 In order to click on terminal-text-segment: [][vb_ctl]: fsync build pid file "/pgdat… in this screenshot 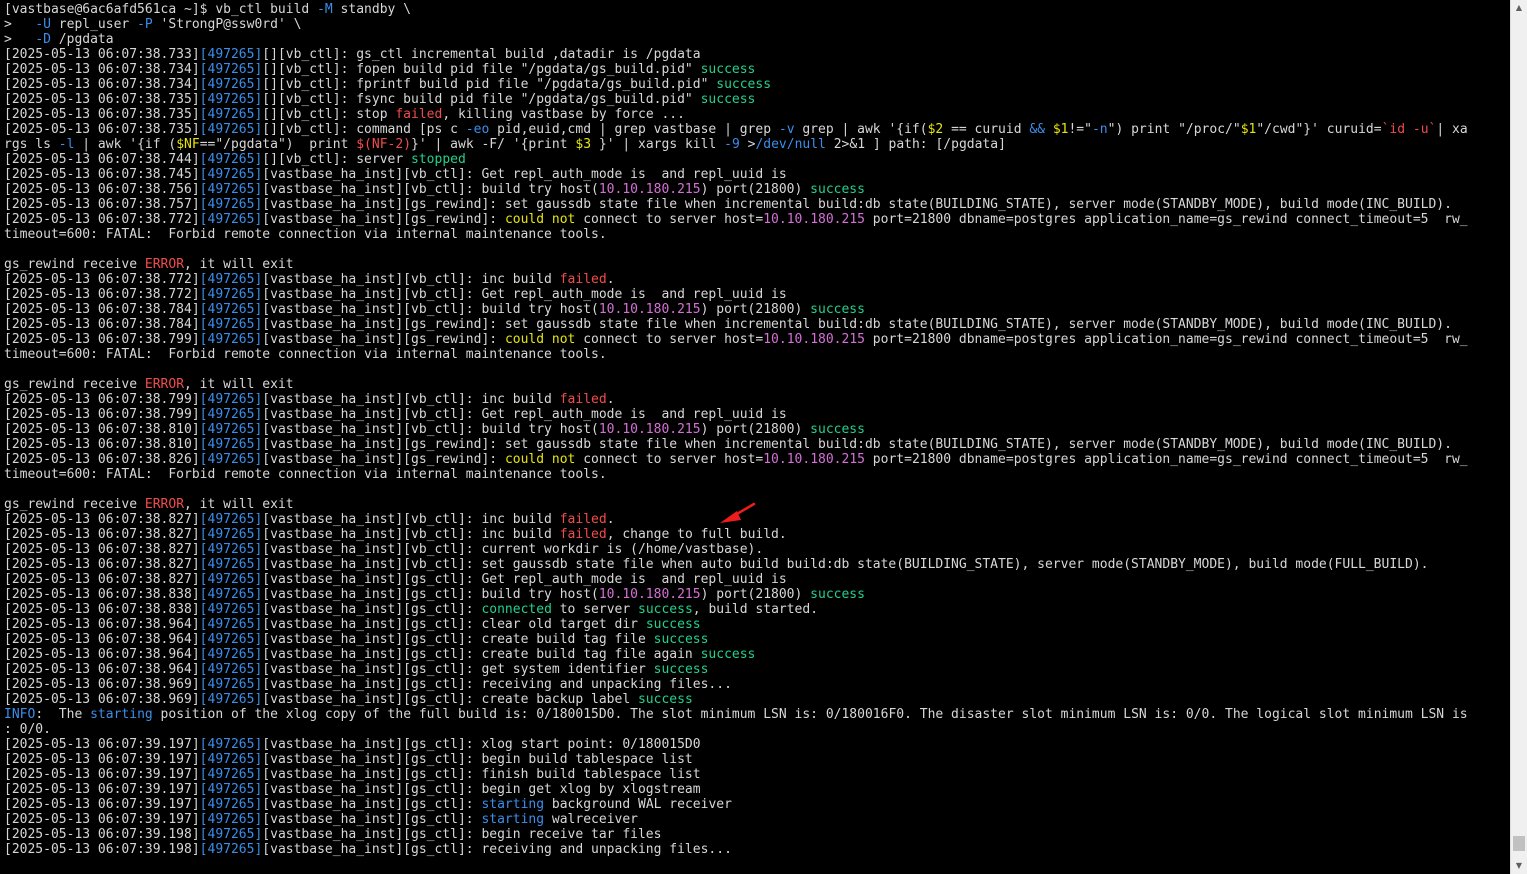, I will do `click(481, 99)`.